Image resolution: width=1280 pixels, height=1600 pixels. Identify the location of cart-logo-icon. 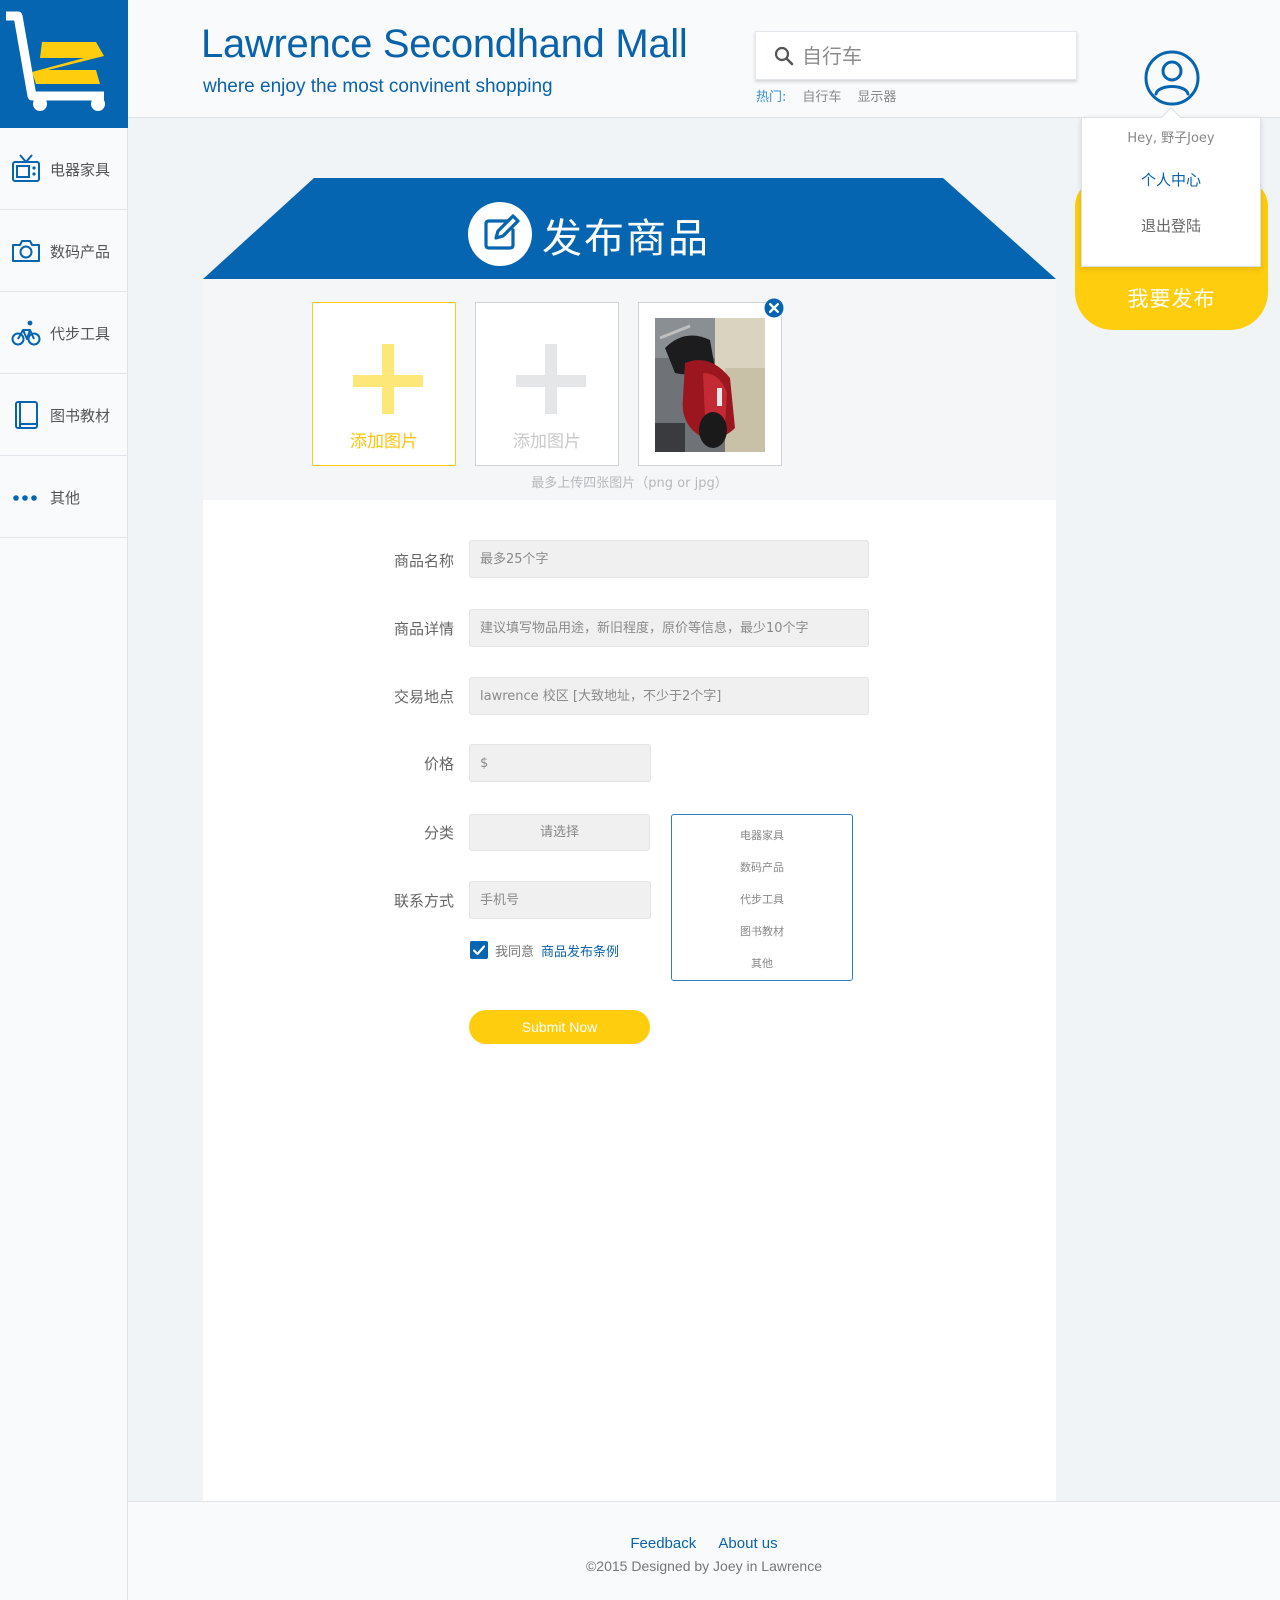
(55, 61).